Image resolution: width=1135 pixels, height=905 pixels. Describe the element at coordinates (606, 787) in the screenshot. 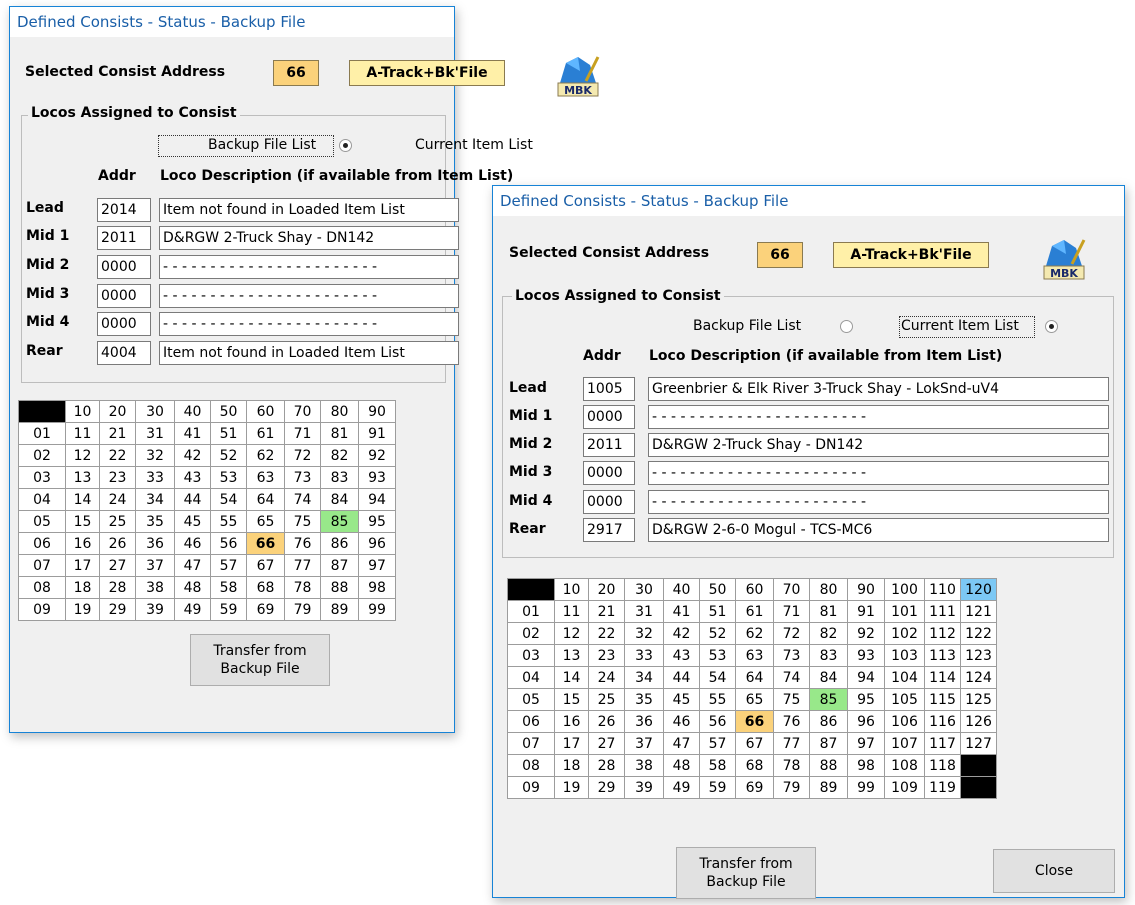

I see `grid-cell-29: 29` at that location.